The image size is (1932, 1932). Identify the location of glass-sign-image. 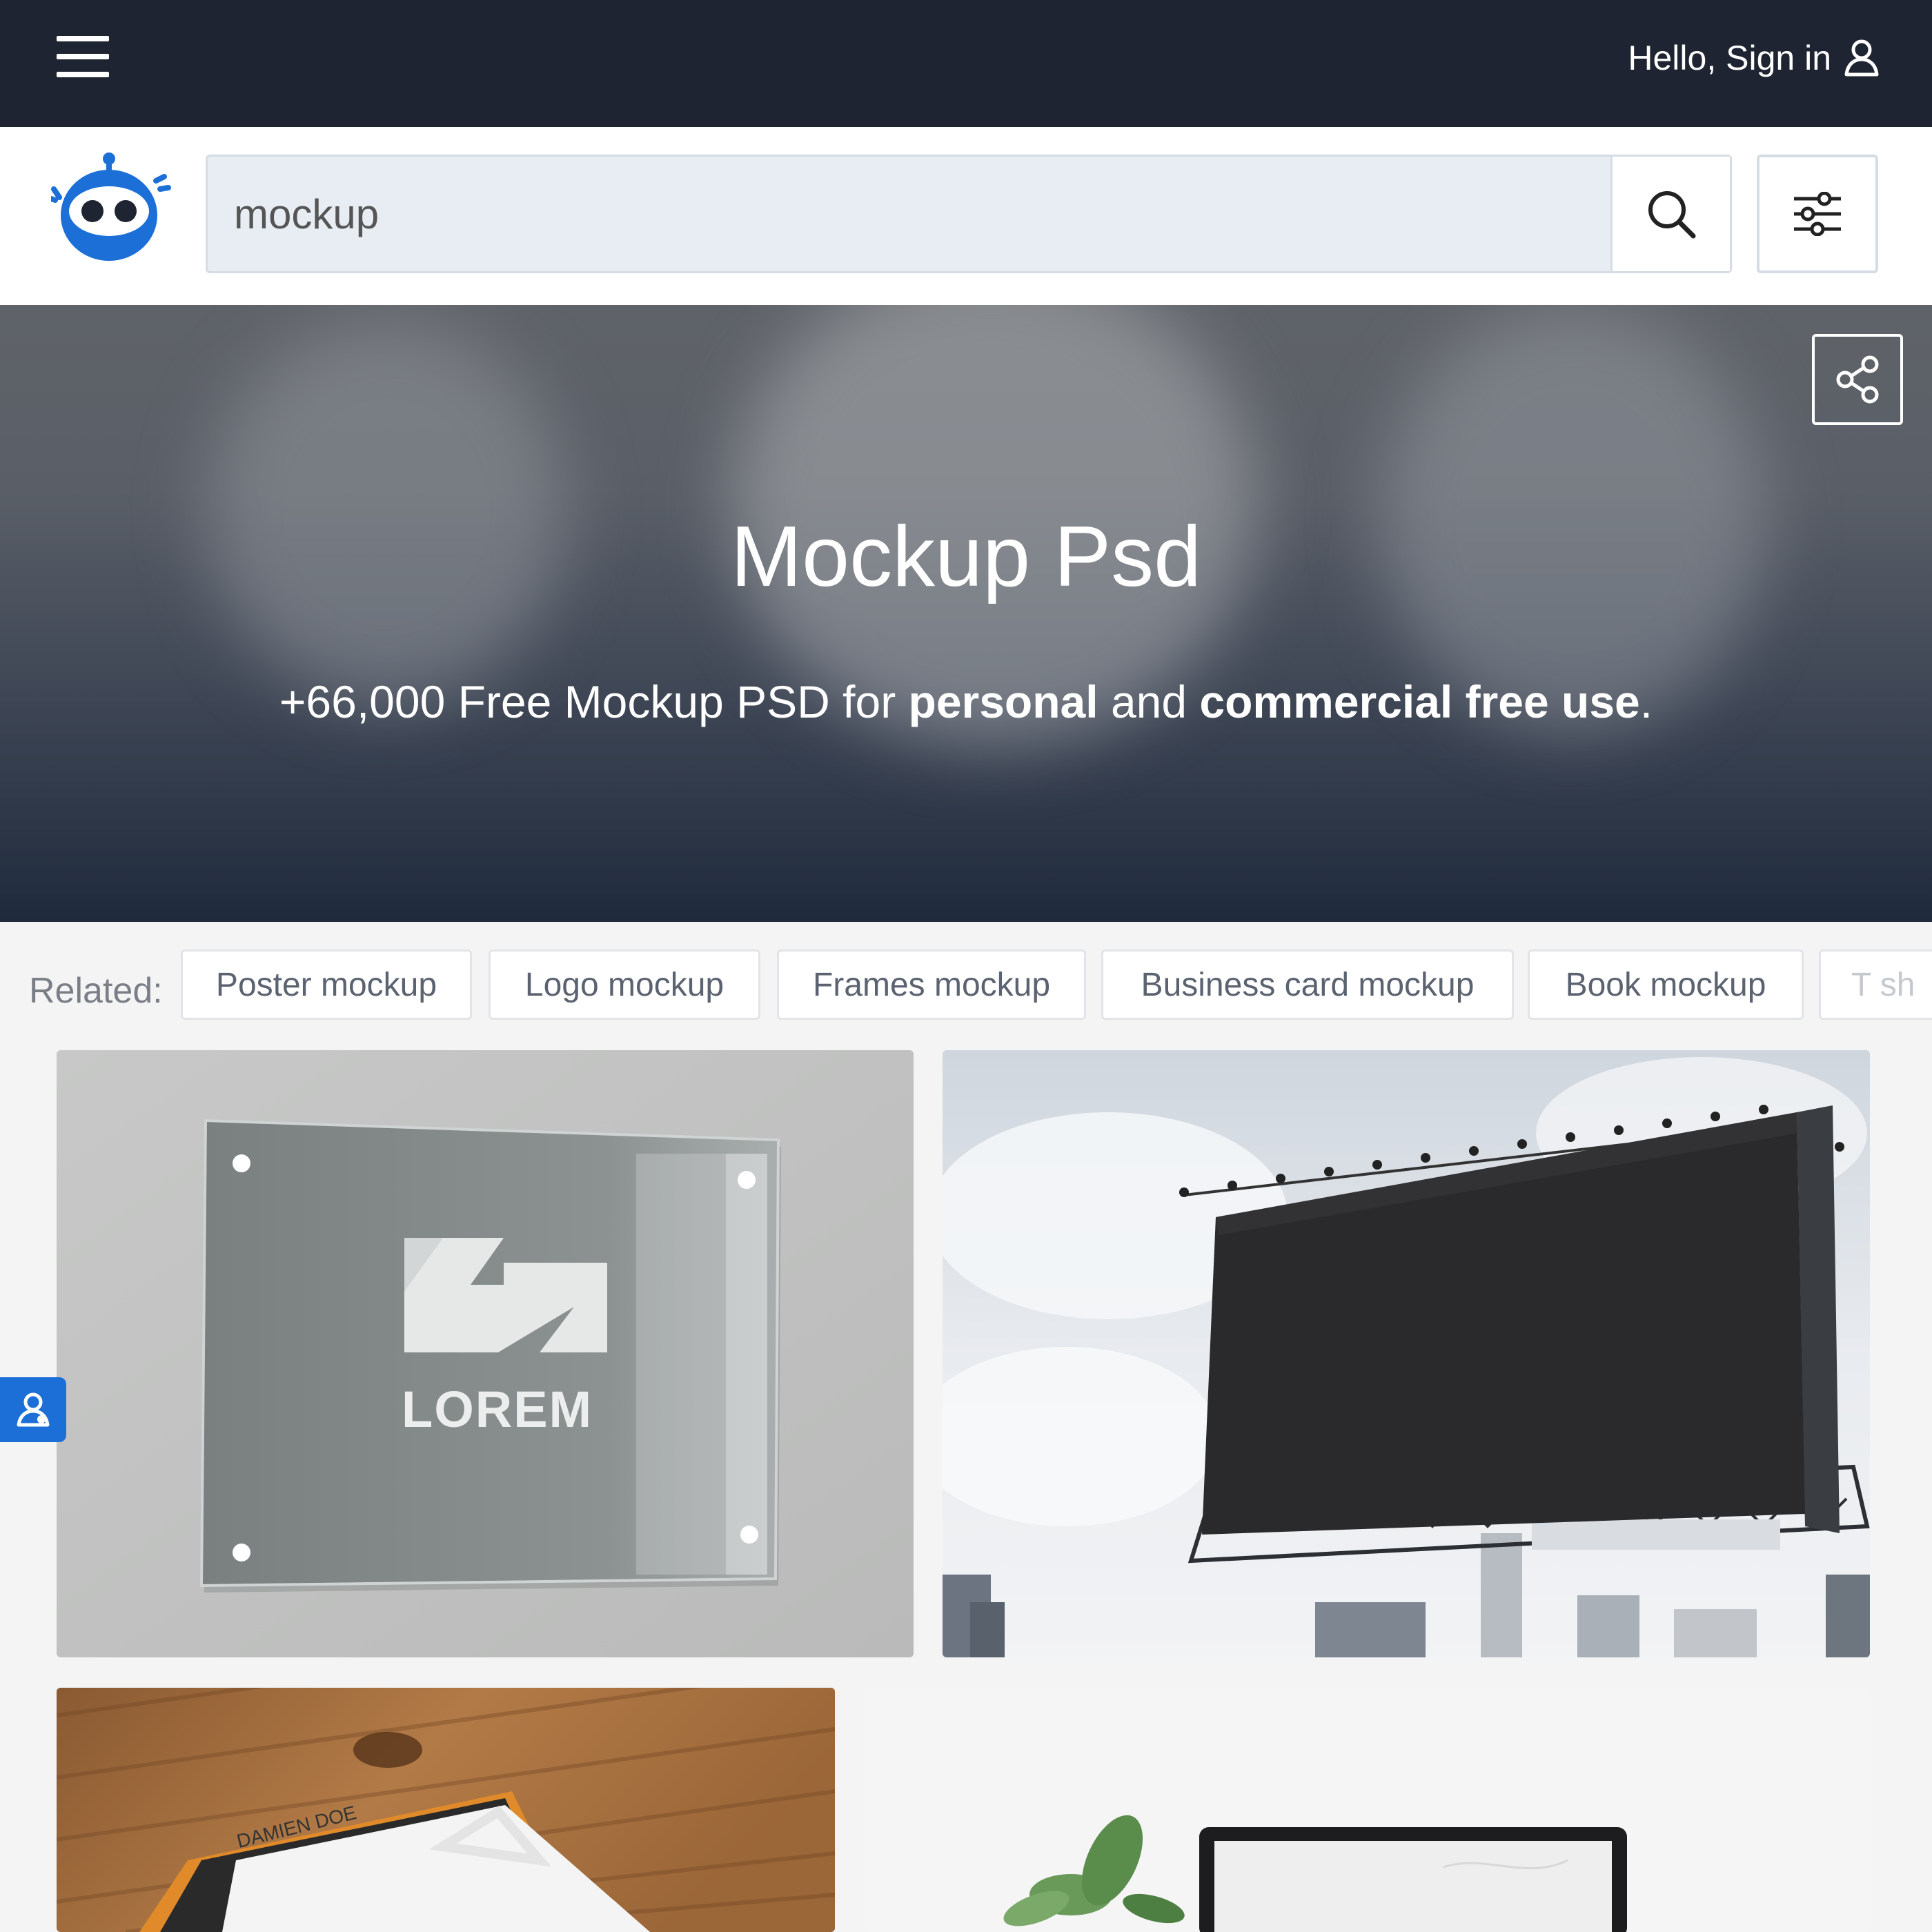
(485, 1353).